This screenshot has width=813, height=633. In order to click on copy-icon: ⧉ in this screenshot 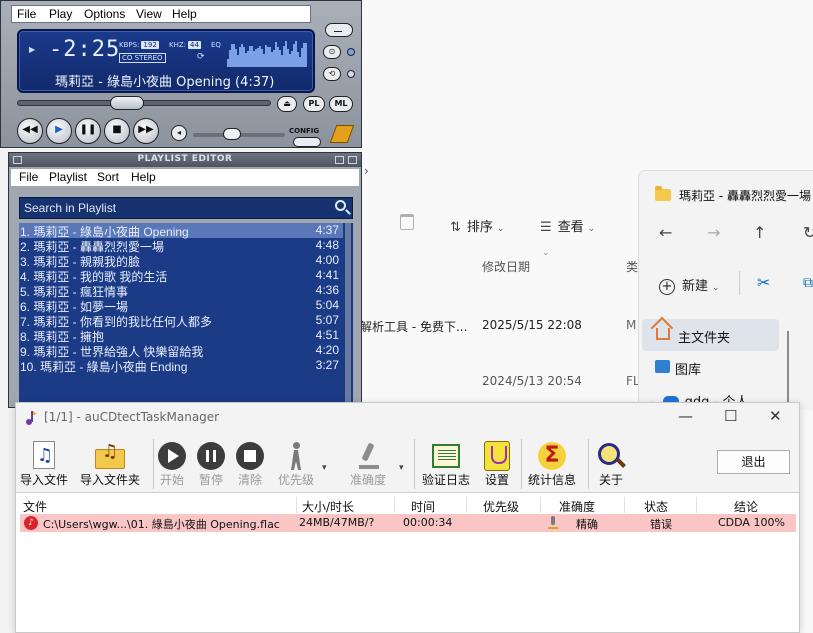, I will do `click(808, 283)`.